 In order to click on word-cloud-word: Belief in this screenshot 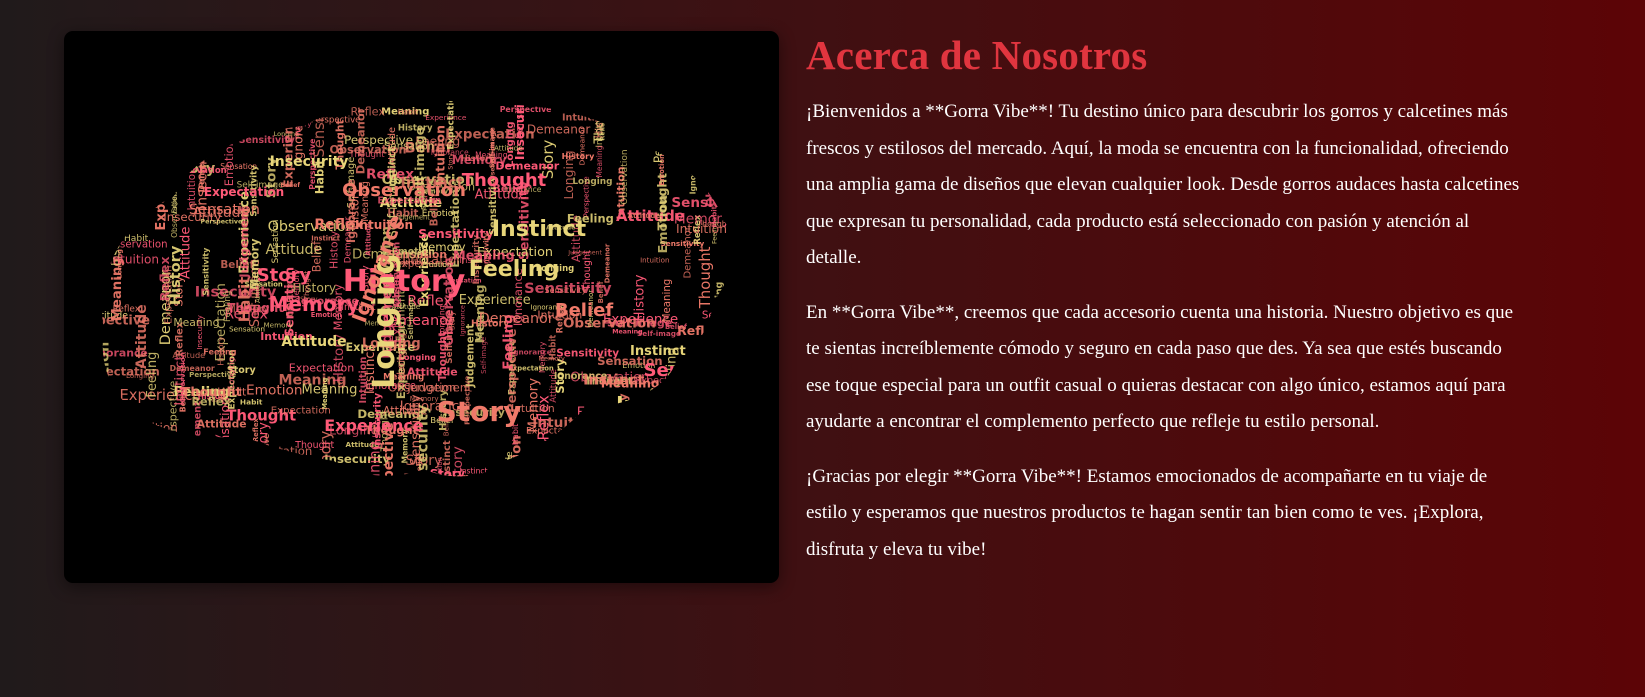, I will do `click(680, 121)`.